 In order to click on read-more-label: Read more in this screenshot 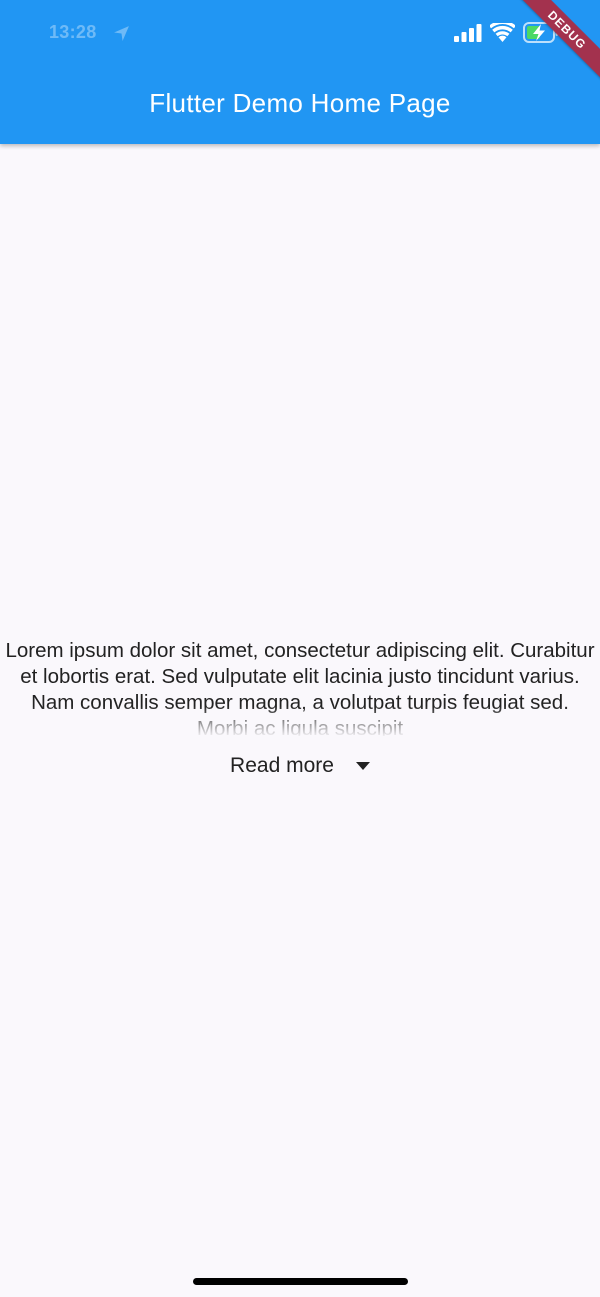, I will do `click(282, 765)`.